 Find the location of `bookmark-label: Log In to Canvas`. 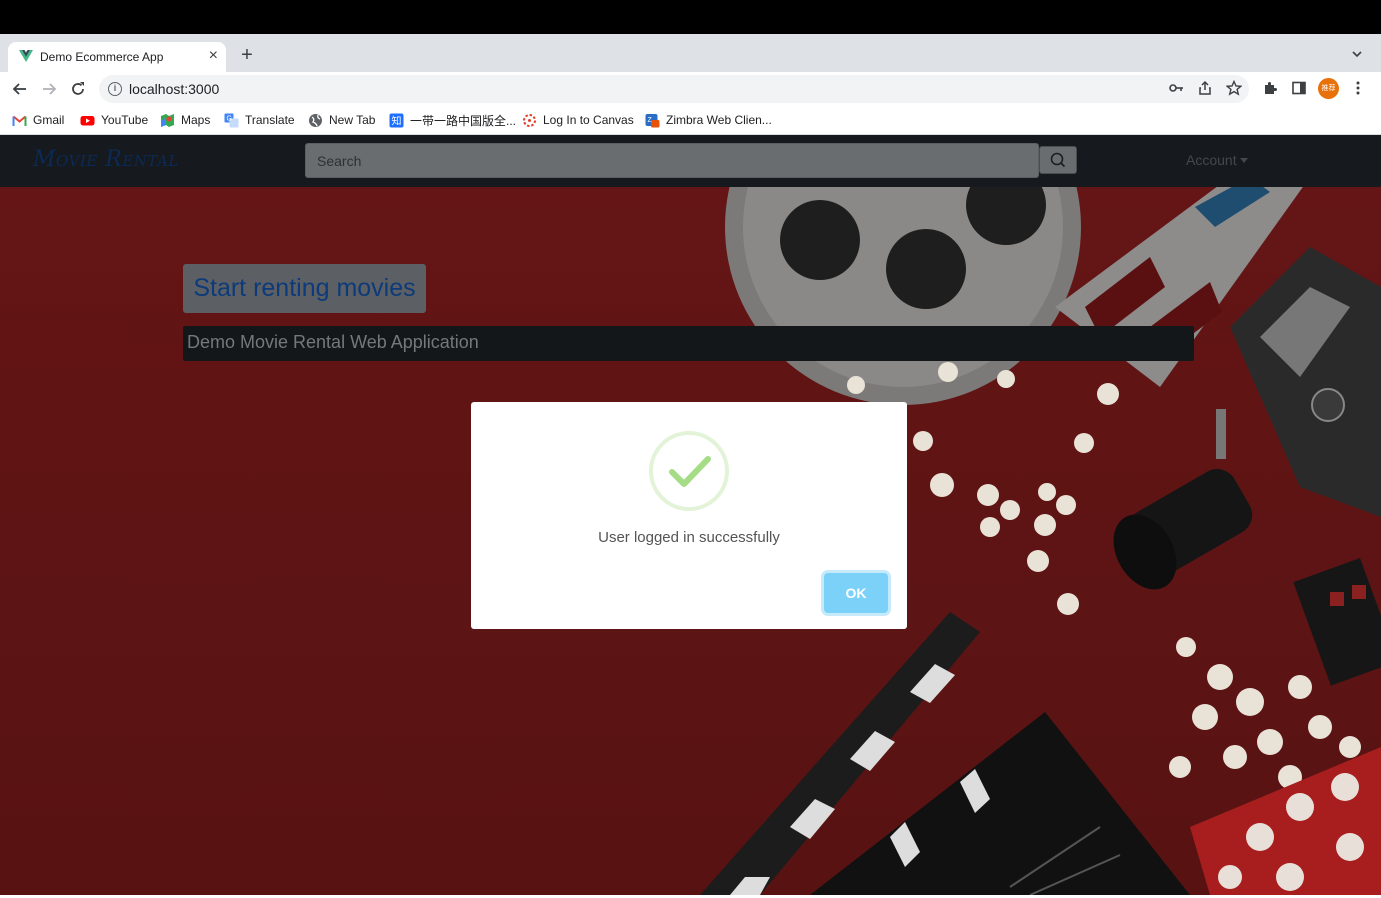

bookmark-label: Log In to Canvas is located at coordinates (588, 120).